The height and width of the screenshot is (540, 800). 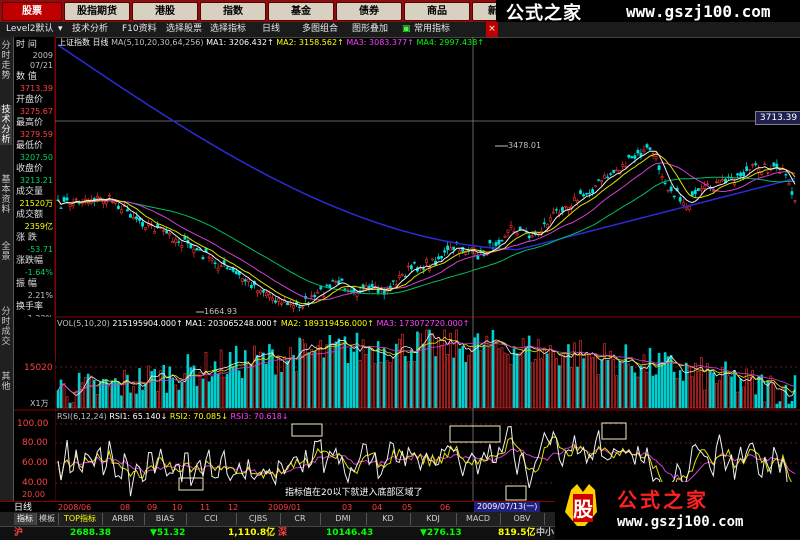 I want to click on tab-dmi: DMI, so click(x=343, y=519).